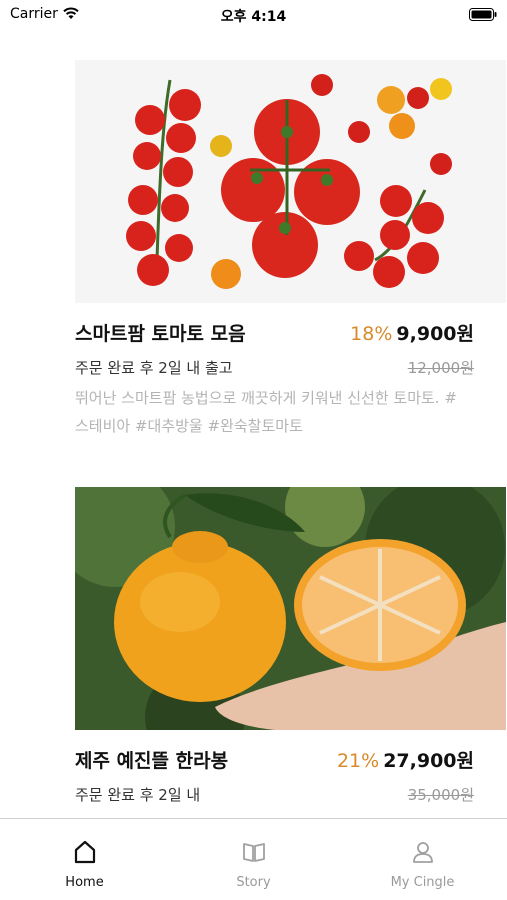 This screenshot has width=507, height=900. What do you see at coordinates (428, 761) in the screenshot?
I see `sale-price: 27,900원` at bounding box center [428, 761].